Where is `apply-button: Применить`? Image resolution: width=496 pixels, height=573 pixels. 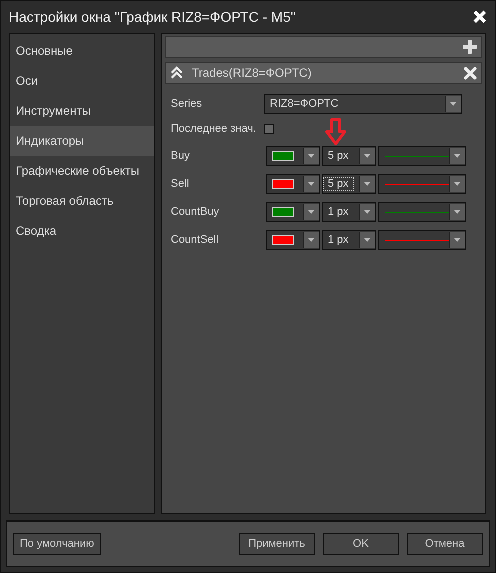 apply-button: Применить is located at coordinates (277, 544).